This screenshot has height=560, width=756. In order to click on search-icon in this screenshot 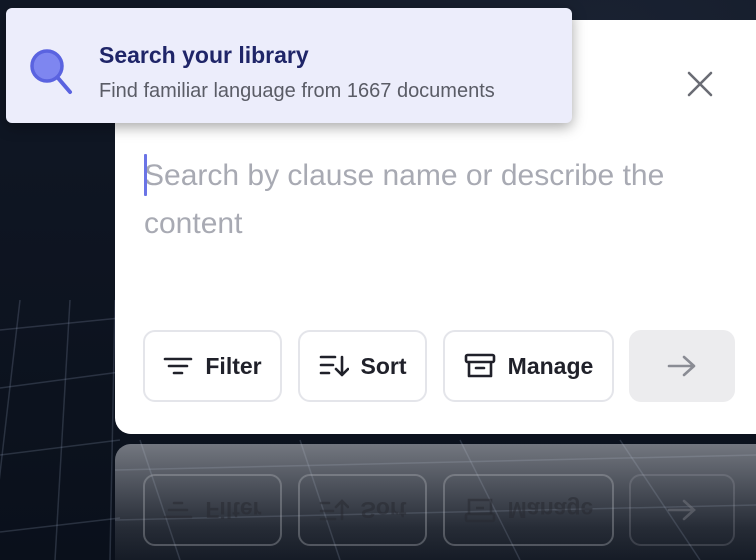, I will do `click(51, 71)`.